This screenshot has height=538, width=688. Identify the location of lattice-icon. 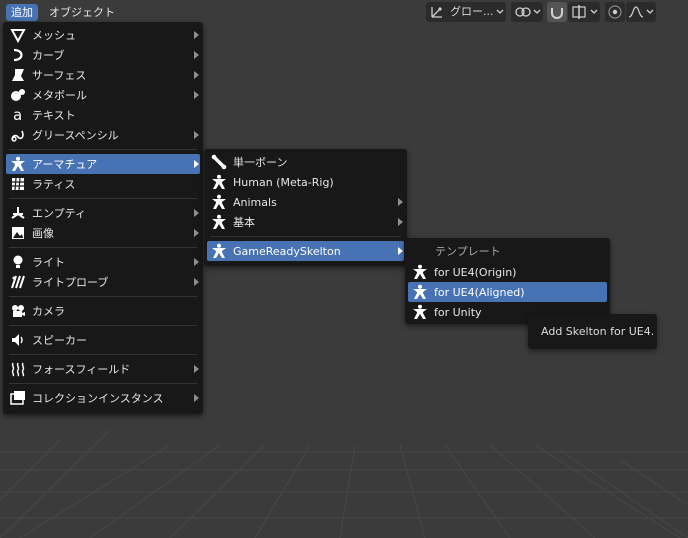
(18, 184).